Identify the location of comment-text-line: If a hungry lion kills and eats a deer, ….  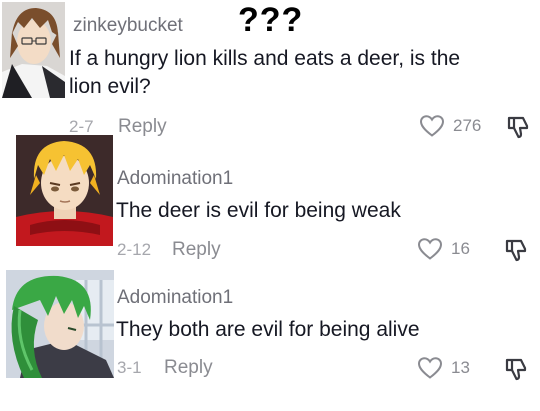
(265, 58).